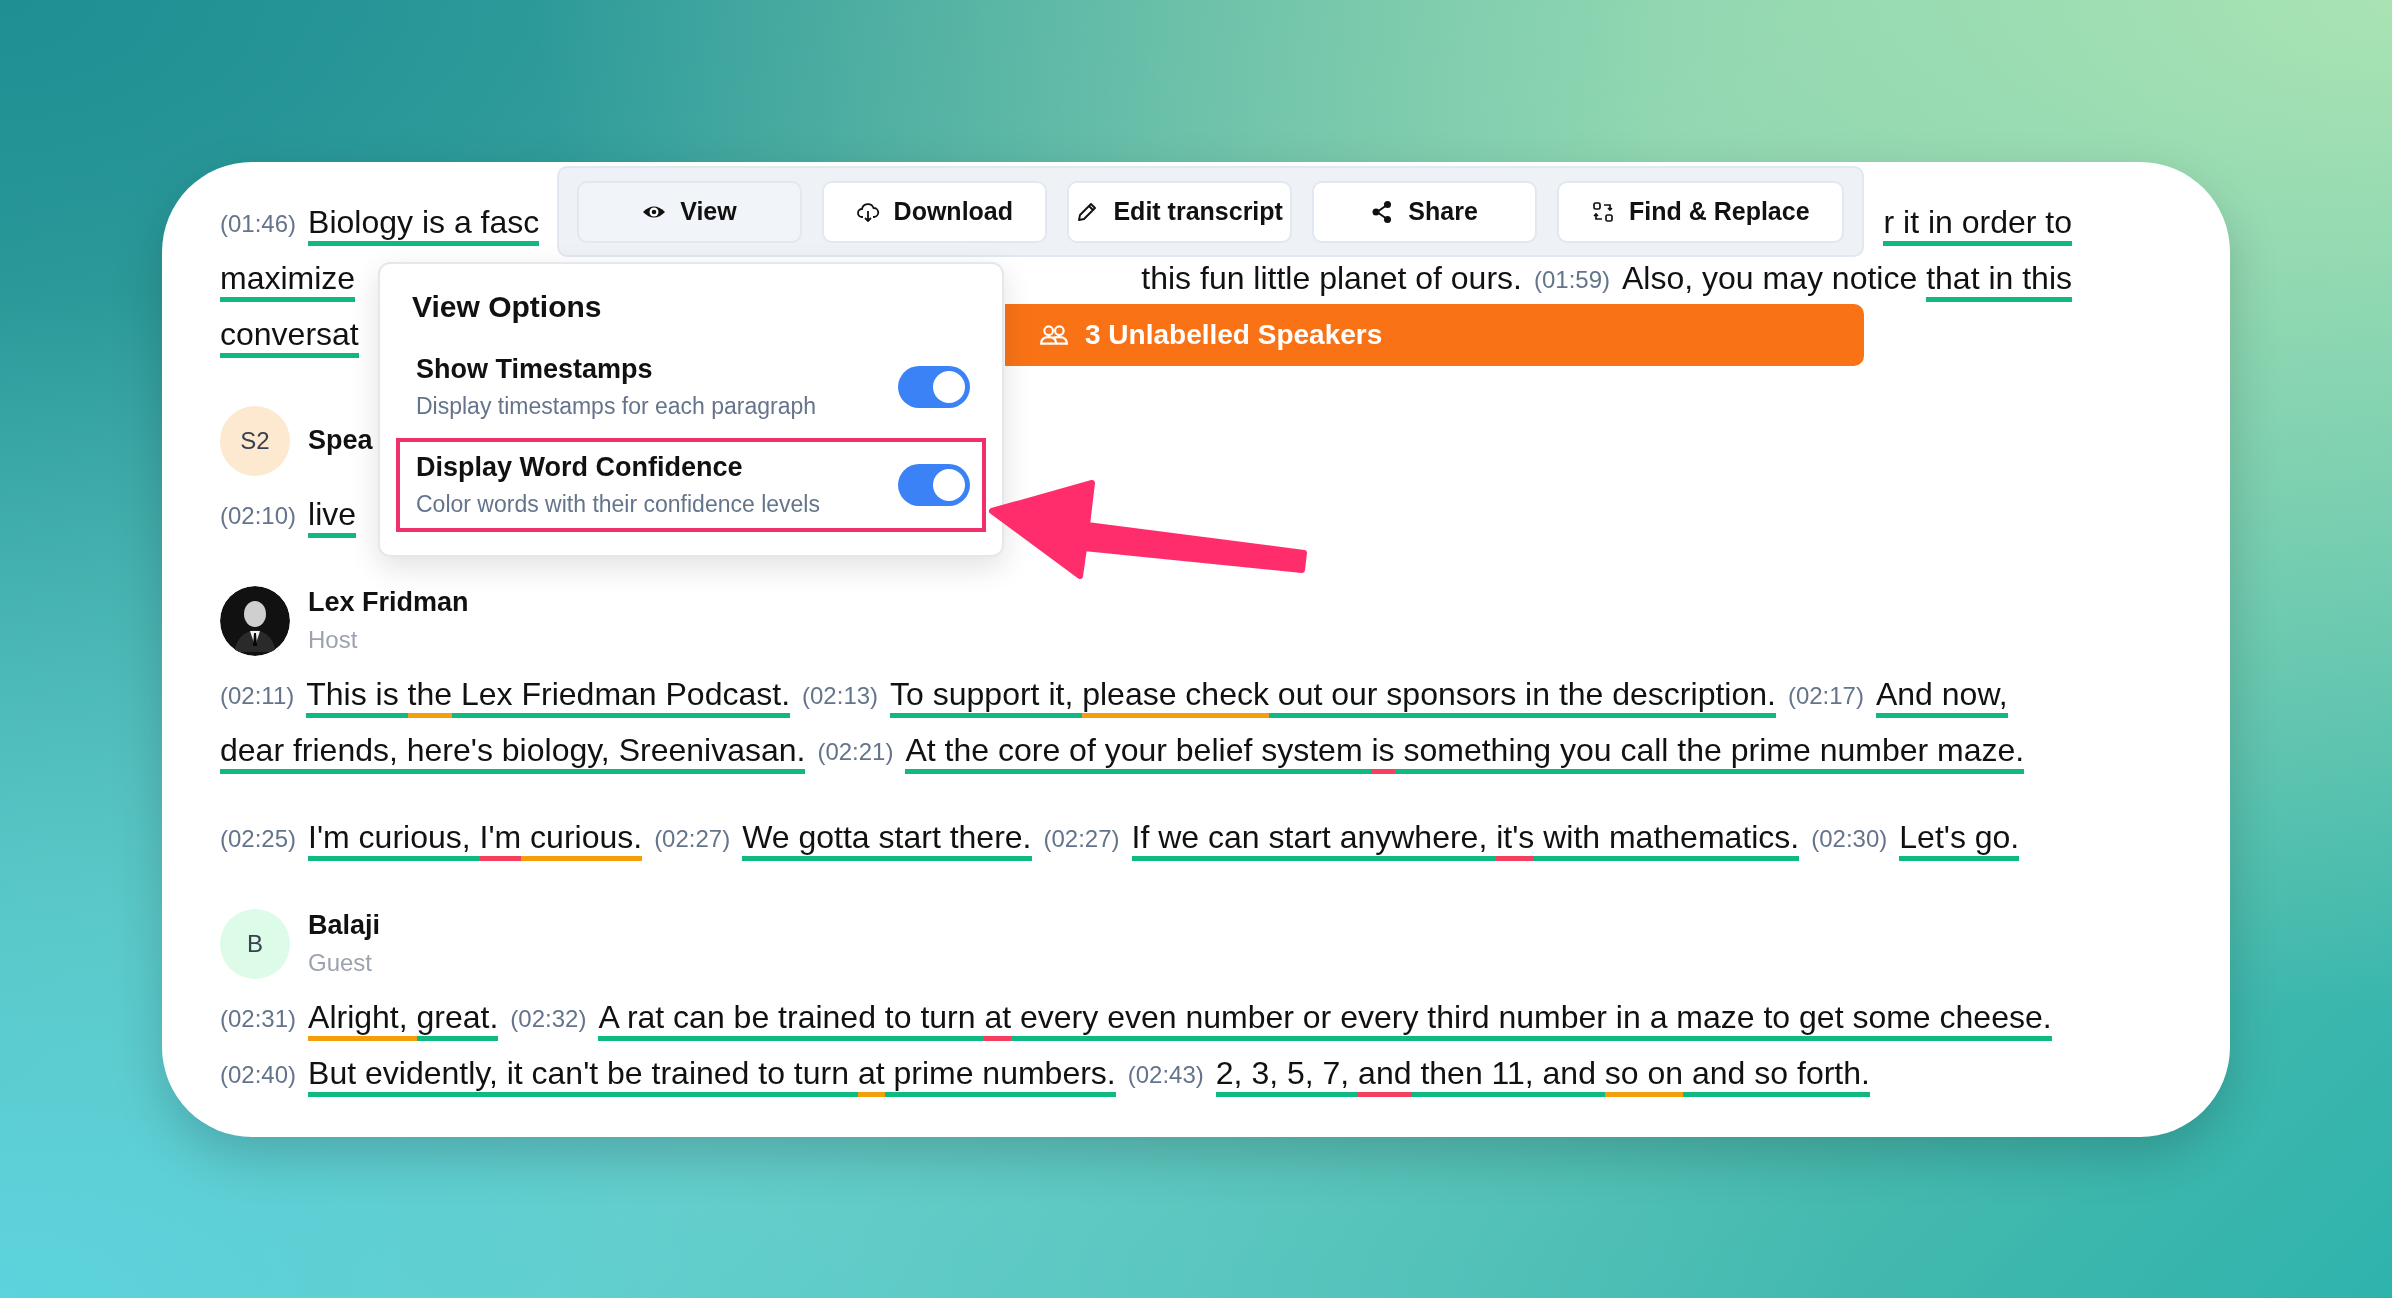  What do you see at coordinates (1234, 335) in the screenshot?
I see `banner-label: 3 Unlabelled Speakers` at bounding box center [1234, 335].